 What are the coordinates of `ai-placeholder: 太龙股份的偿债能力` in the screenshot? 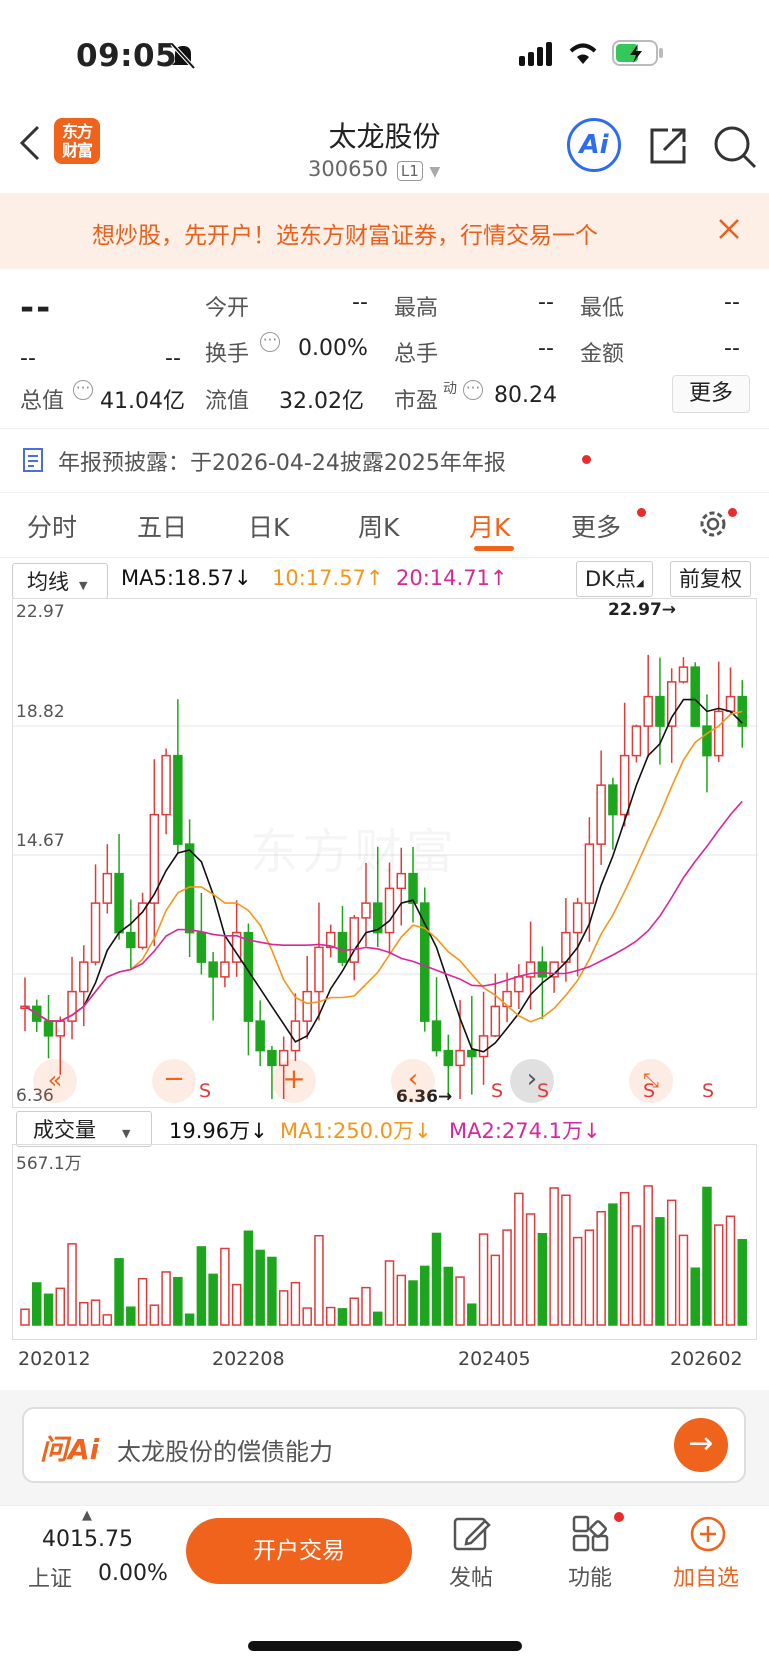 It's located at (225, 1449).